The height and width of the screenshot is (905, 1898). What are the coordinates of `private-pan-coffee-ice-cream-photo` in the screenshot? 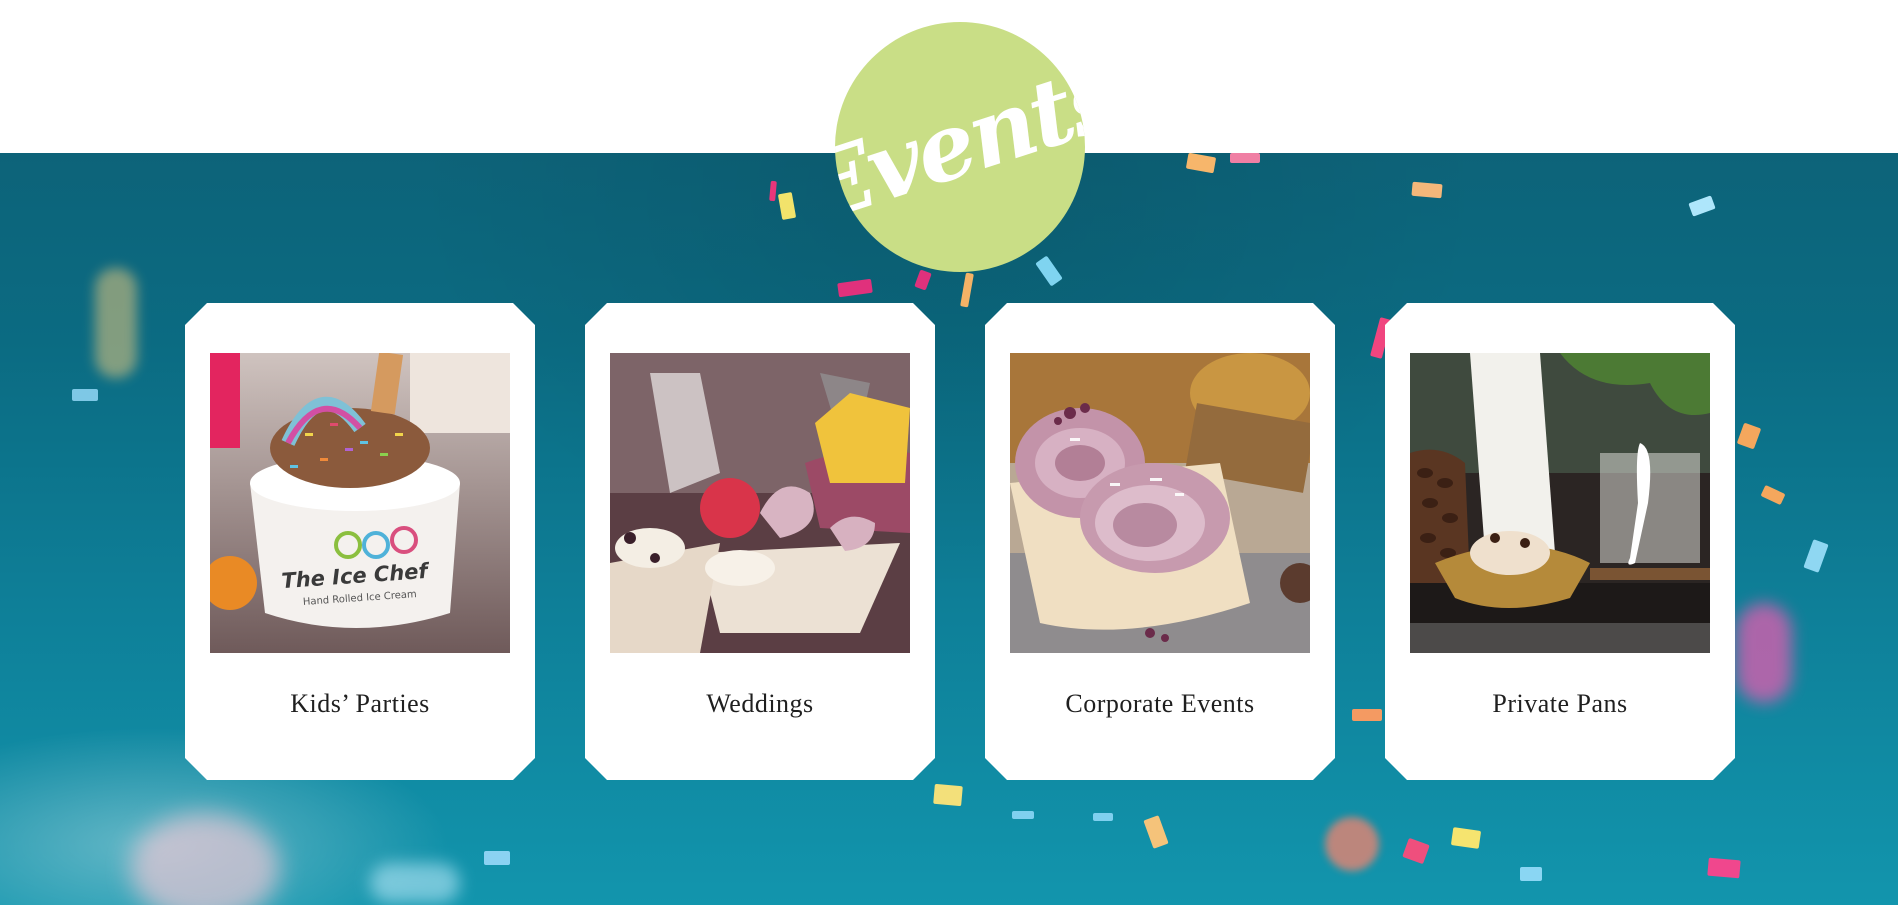 It's located at (1560, 503).